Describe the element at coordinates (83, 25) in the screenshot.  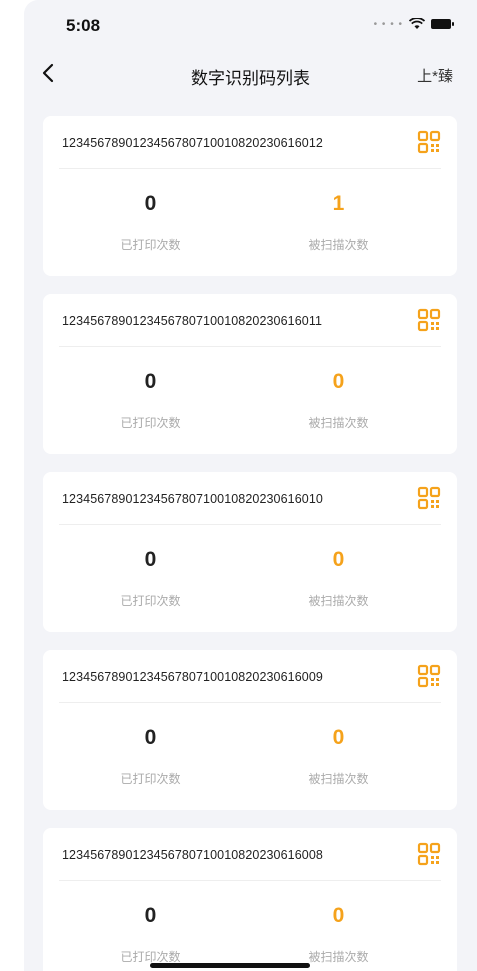
I see `status-time: 5:08` at that location.